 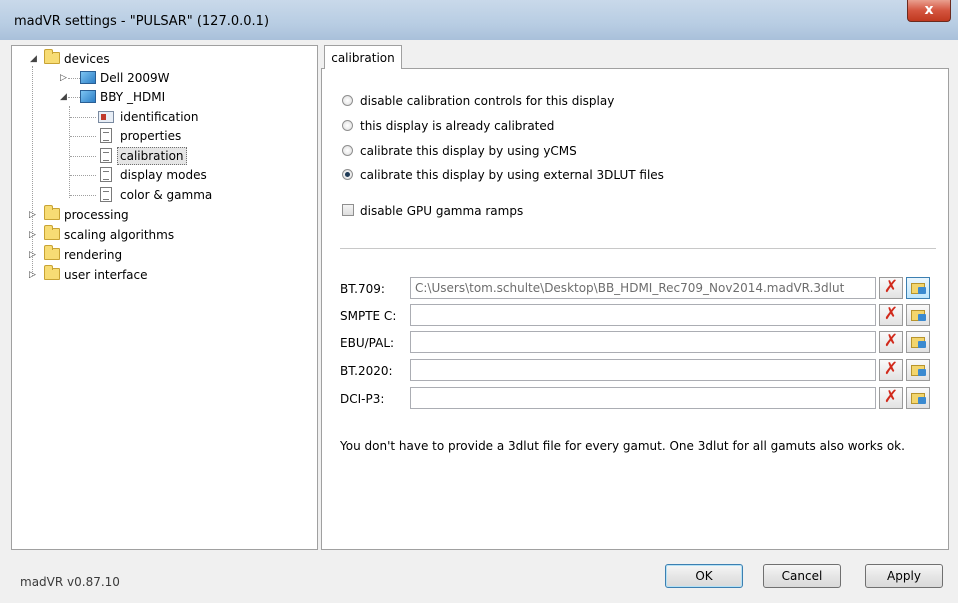 What do you see at coordinates (457, 126) in the screenshot?
I see `radio-label: this display is already calibrated` at bounding box center [457, 126].